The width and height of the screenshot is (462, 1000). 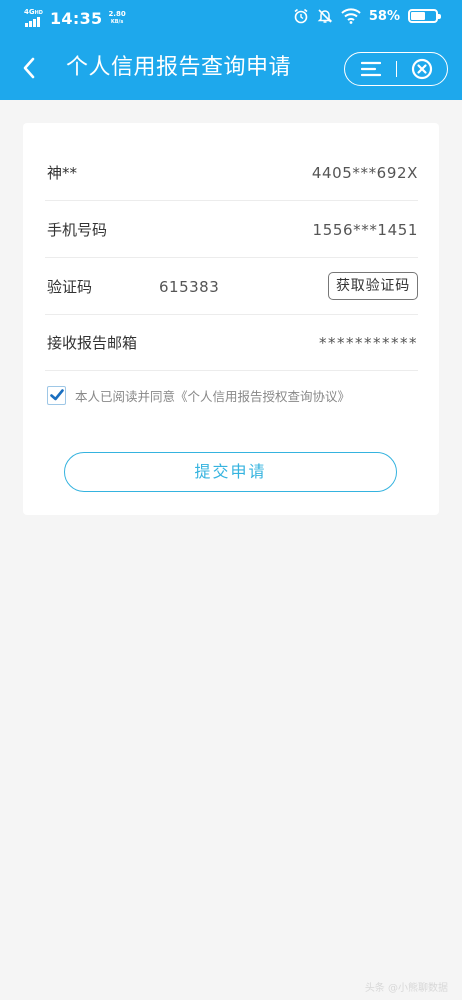 I want to click on hamburger-menu-icon, so click(x=370, y=68).